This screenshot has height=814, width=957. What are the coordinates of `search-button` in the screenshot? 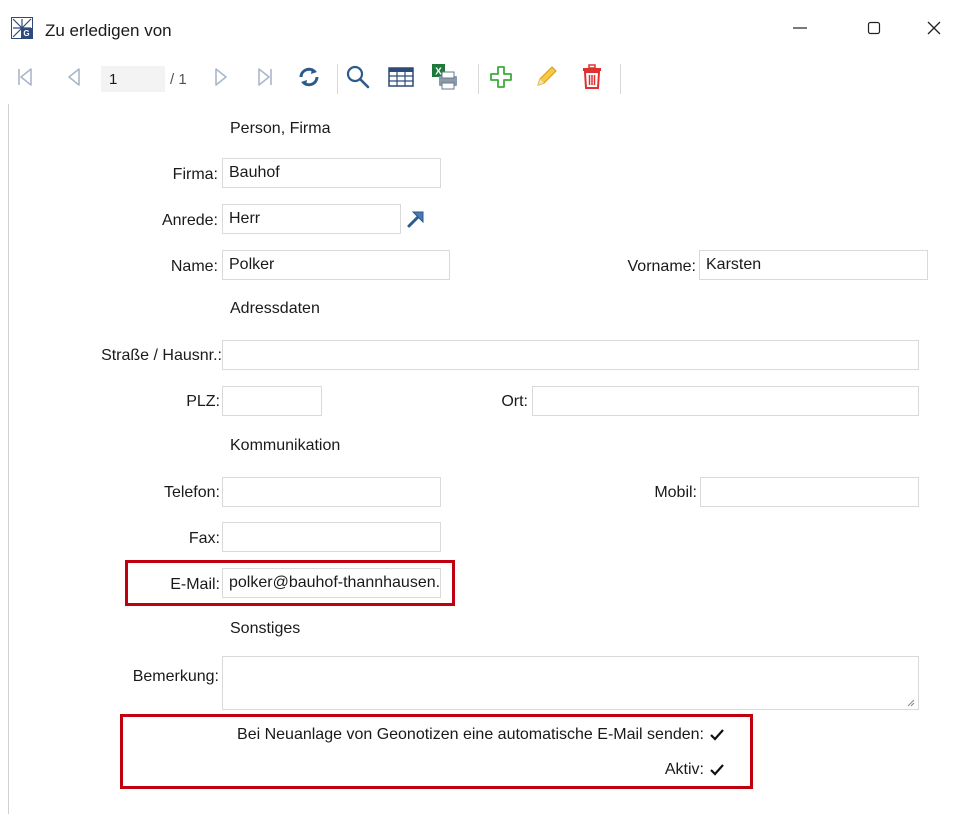 It's located at (358, 77).